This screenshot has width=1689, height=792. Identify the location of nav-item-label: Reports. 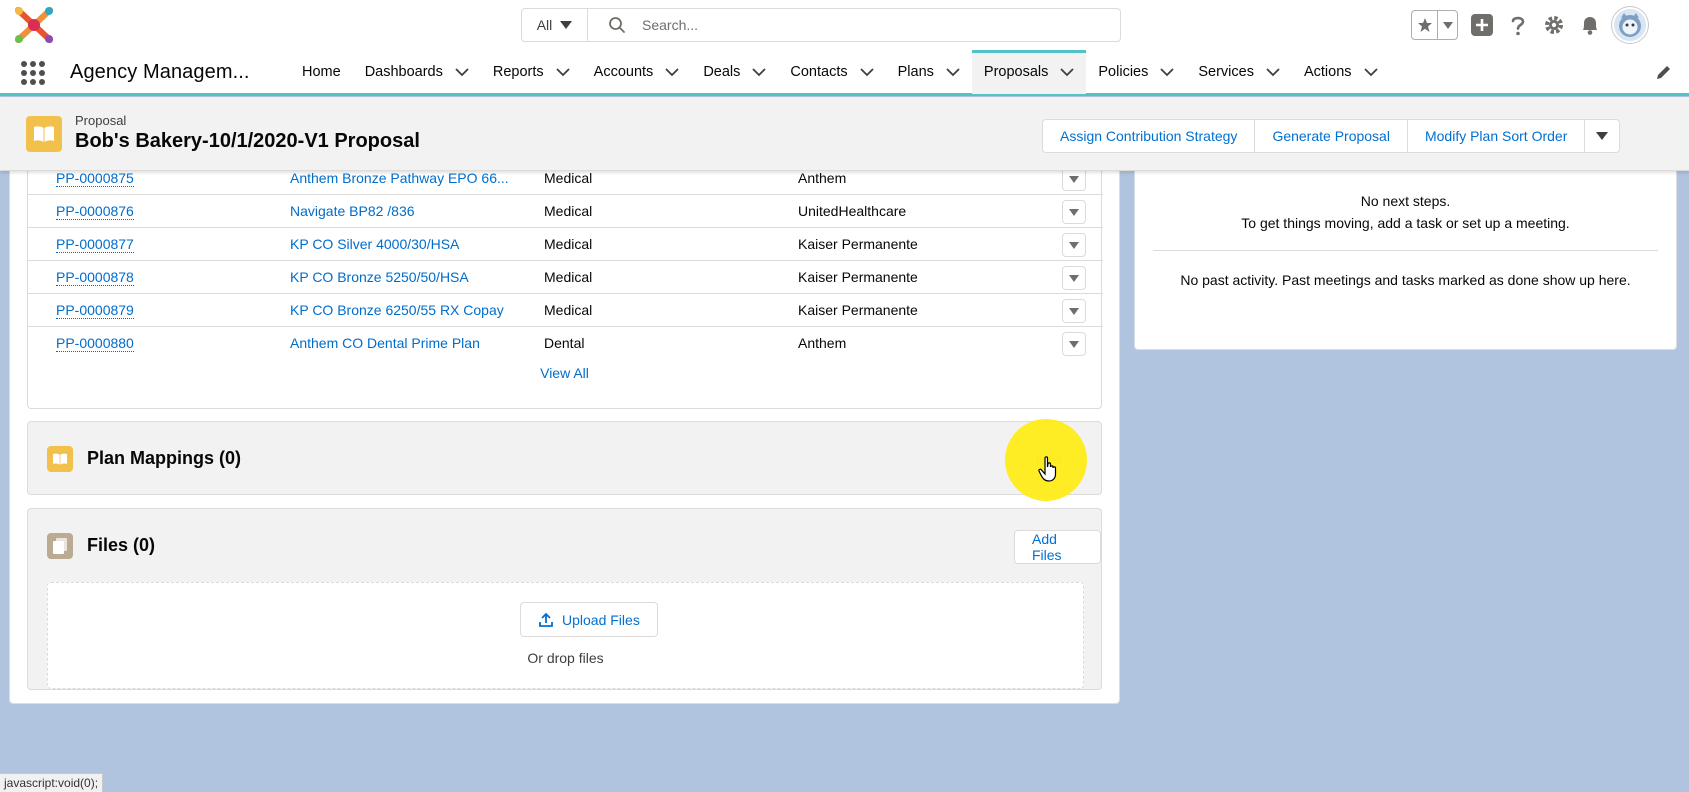
(518, 72).